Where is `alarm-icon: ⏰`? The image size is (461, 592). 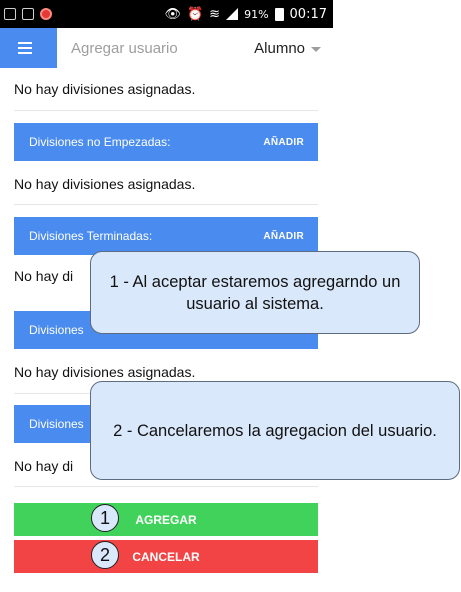
alarm-icon: ⏰ is located at coordinates (195, 14).